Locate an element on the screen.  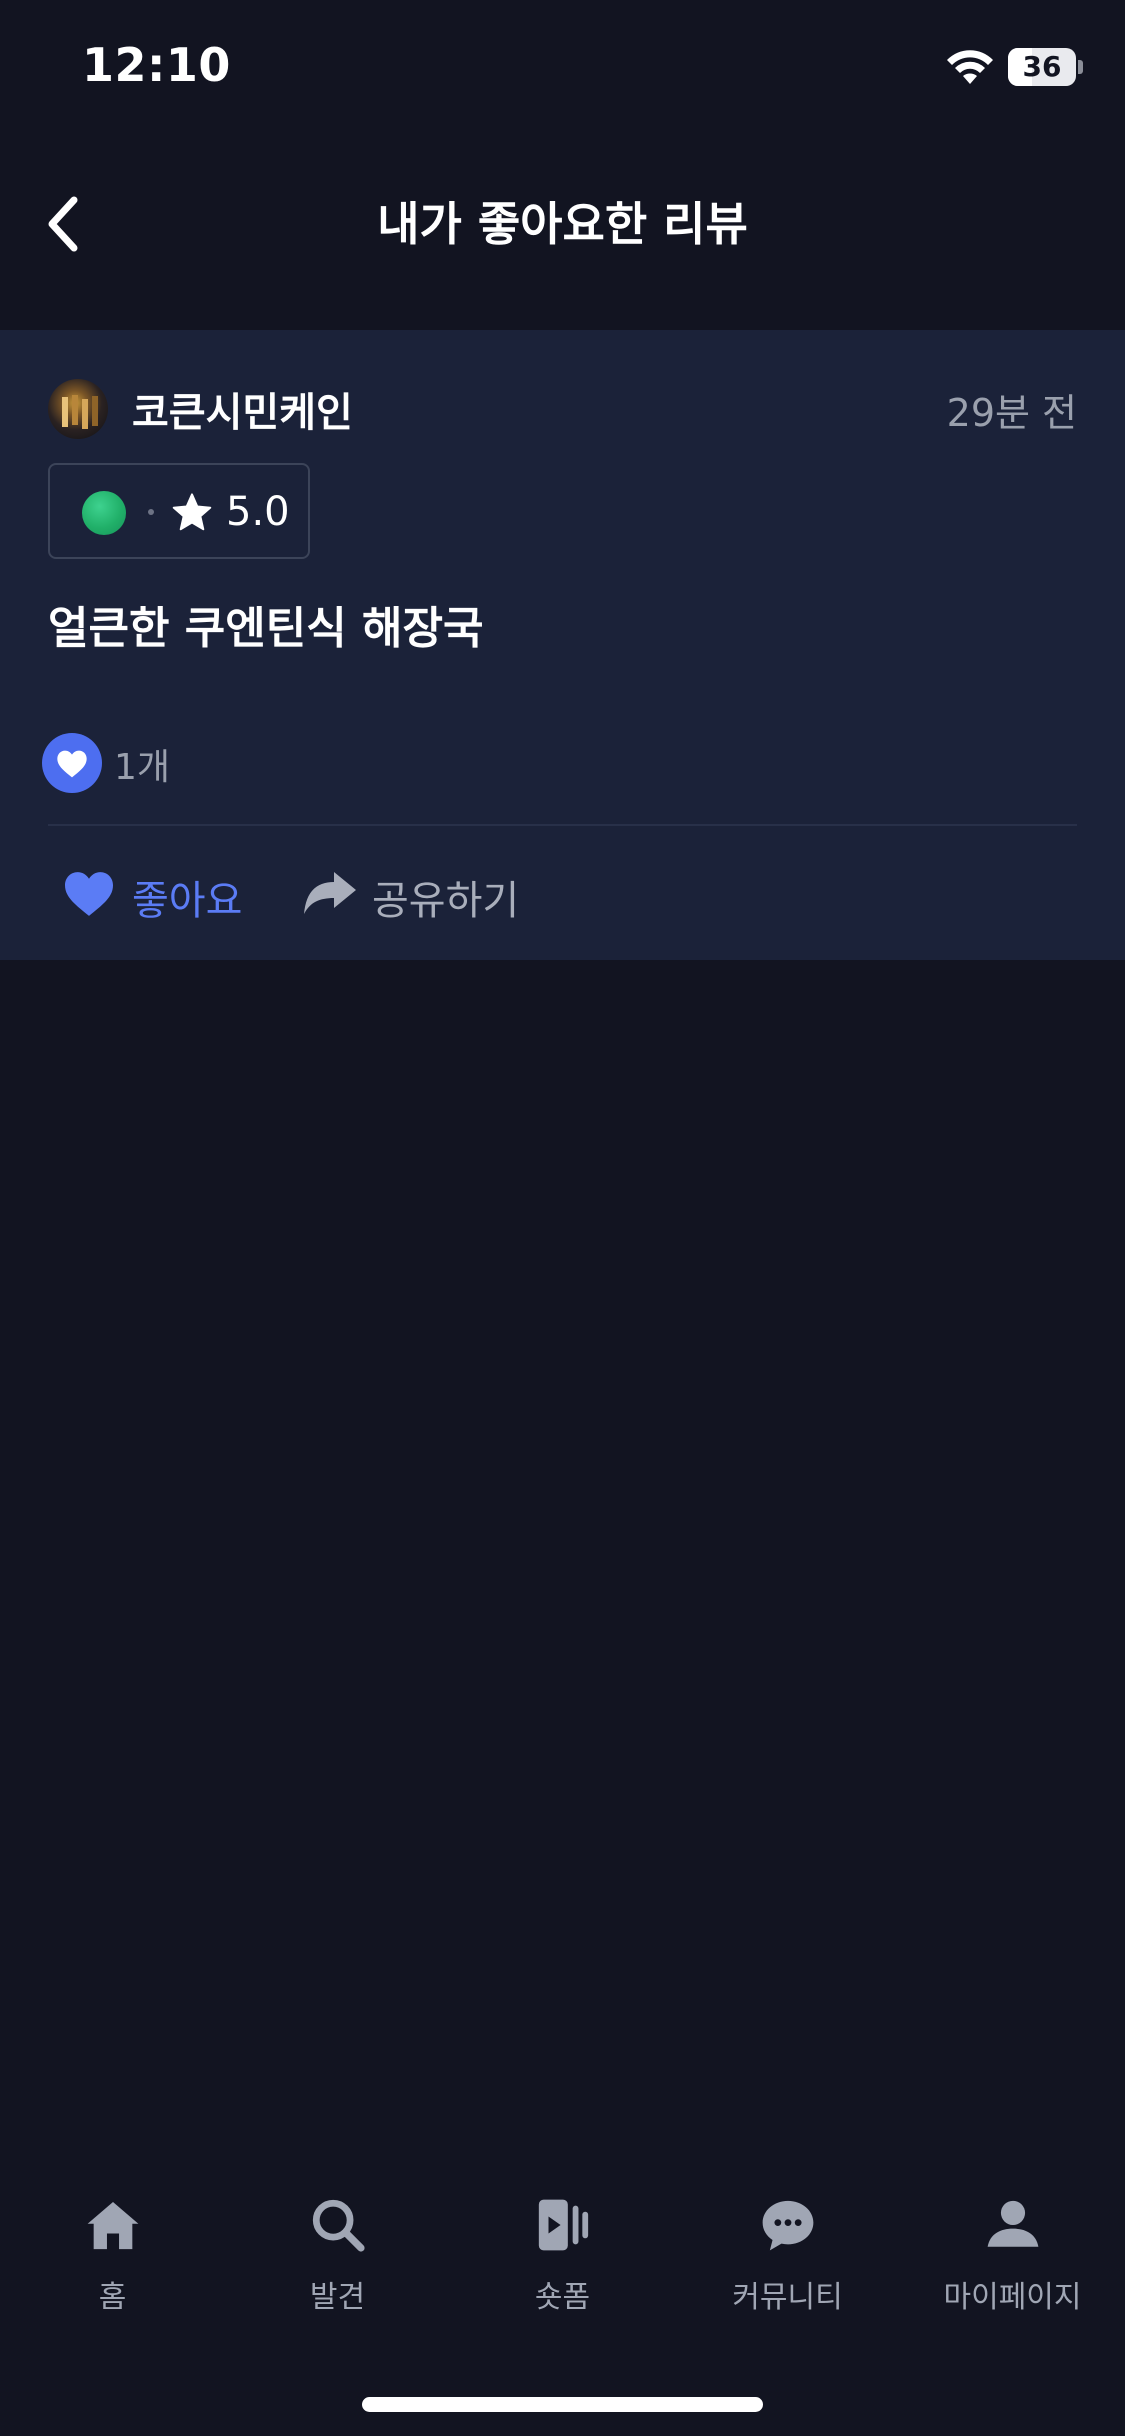
tab-label: 숏폼 is located at coordinates (562, 2297).